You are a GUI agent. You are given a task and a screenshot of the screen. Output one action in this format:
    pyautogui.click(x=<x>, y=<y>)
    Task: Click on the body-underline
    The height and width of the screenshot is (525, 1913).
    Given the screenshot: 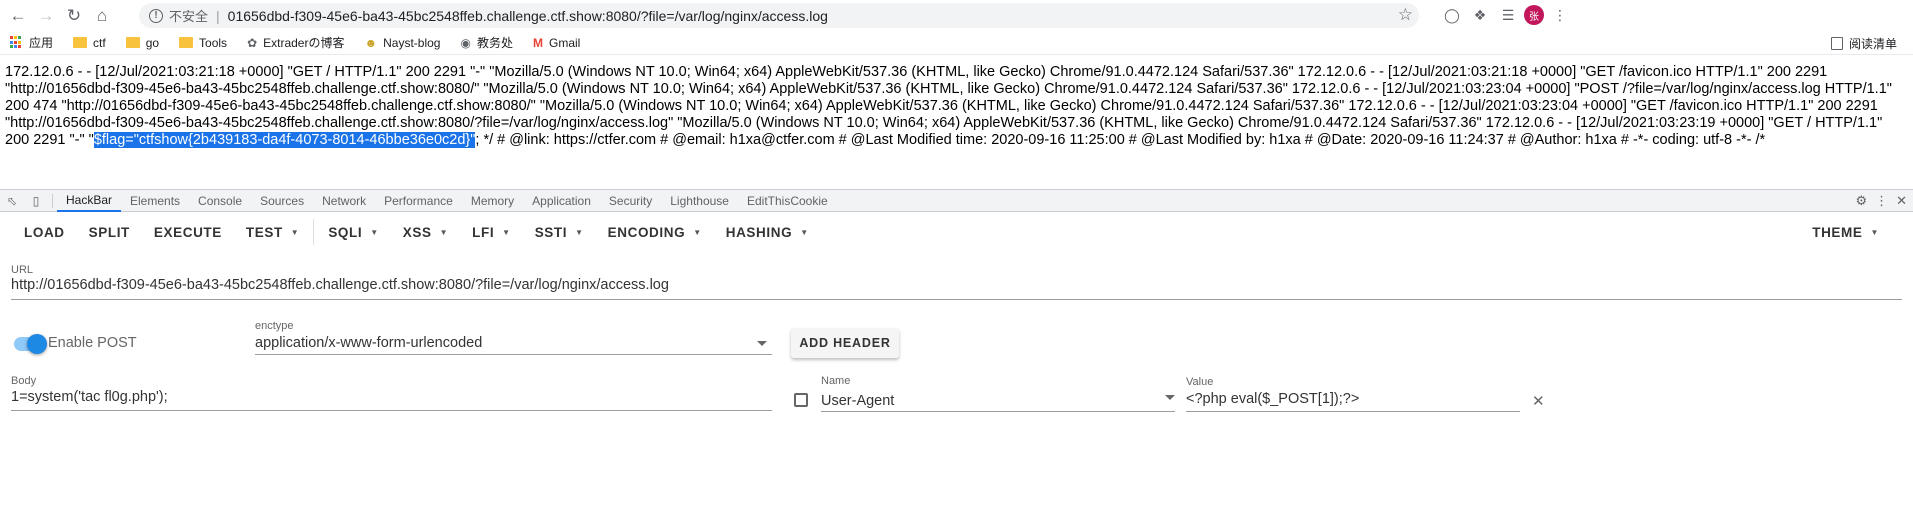 What is the action you would take?
    pyautogui.click(x=391, y=410)
    